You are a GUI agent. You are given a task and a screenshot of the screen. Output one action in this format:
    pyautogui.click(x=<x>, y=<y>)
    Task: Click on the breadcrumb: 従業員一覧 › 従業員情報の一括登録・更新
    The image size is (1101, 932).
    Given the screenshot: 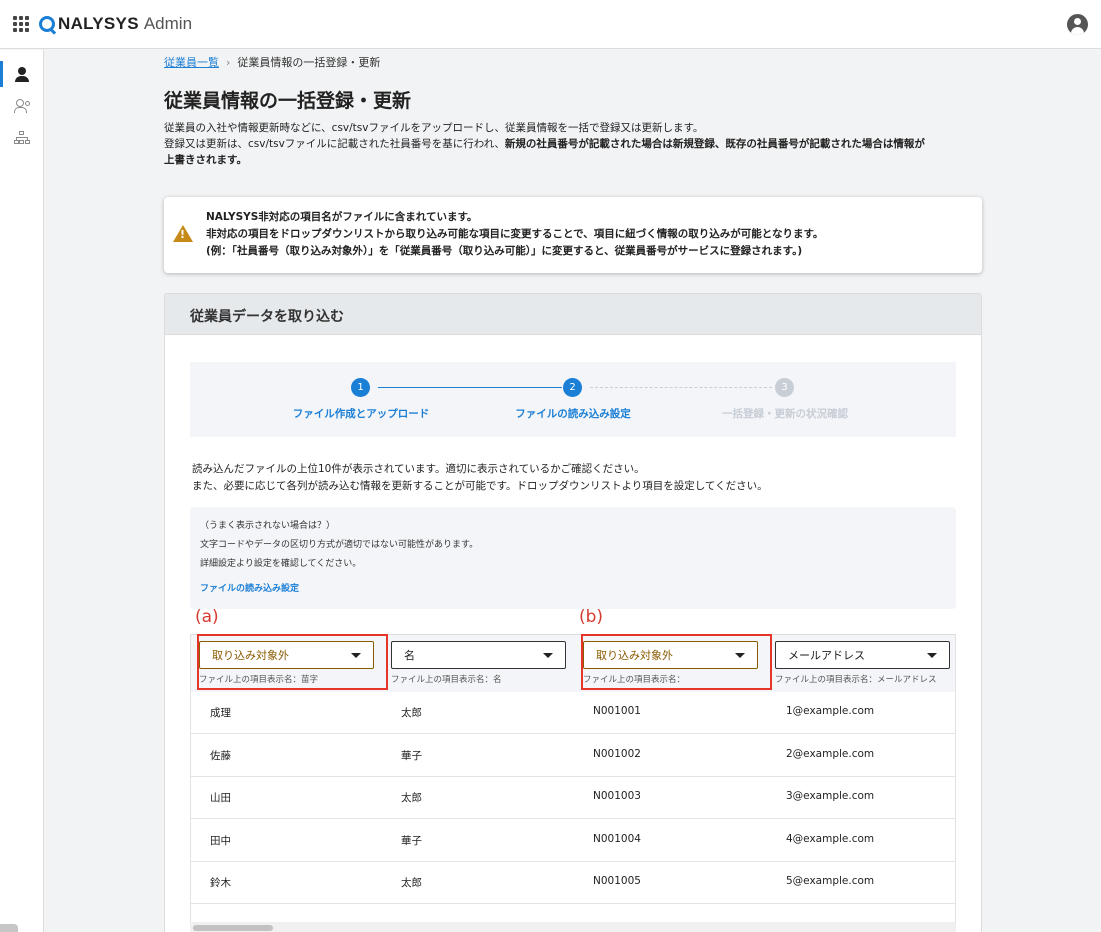 What is the action you would take?
    pyautogui.click(x=272, y=62)
    